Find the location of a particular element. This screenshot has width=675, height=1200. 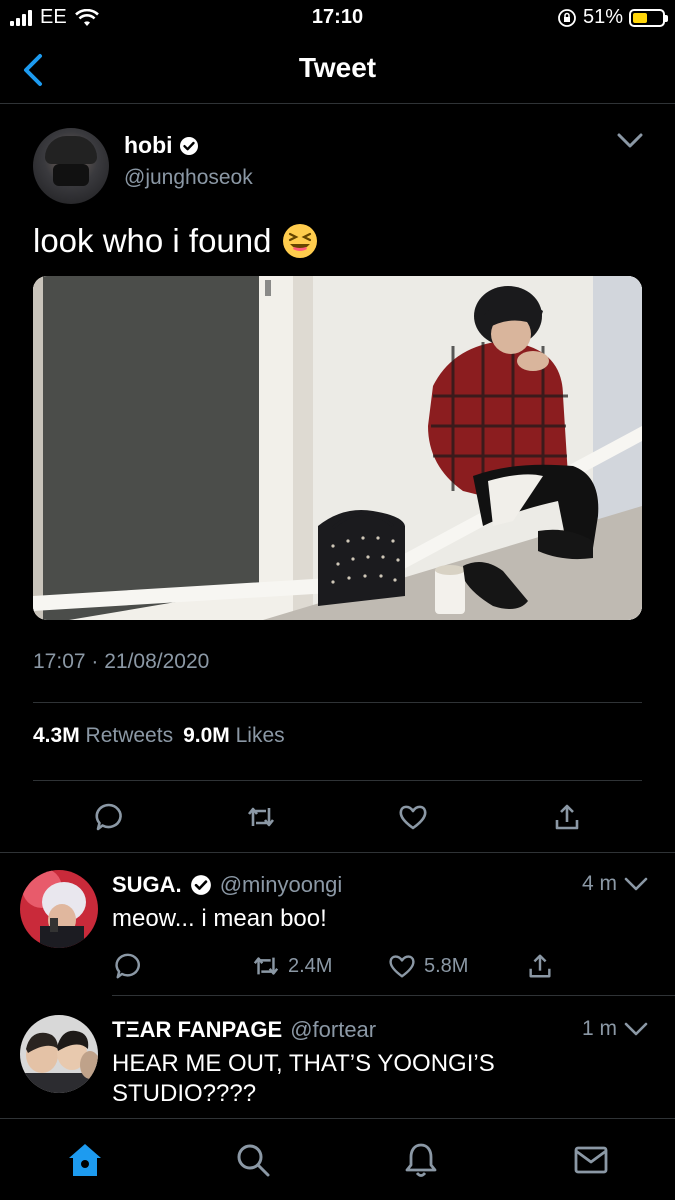

mail-icon is located at coordinates (591, 1160).